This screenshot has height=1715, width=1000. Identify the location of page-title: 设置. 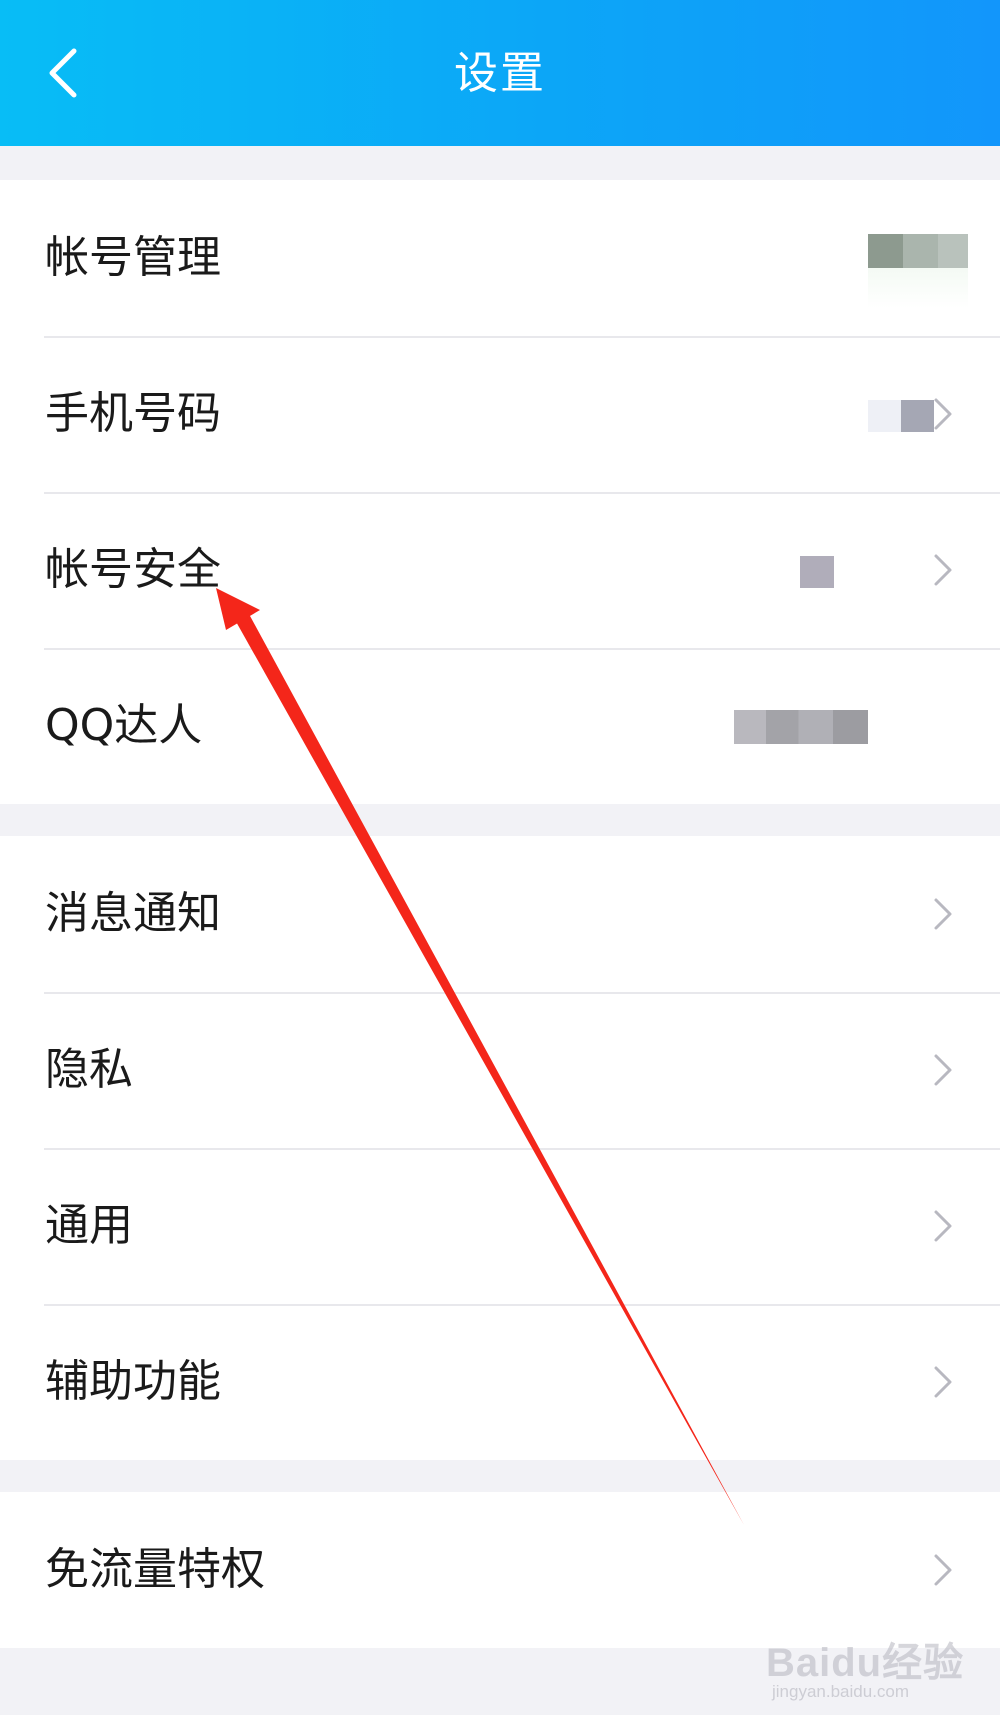
(500, 73).